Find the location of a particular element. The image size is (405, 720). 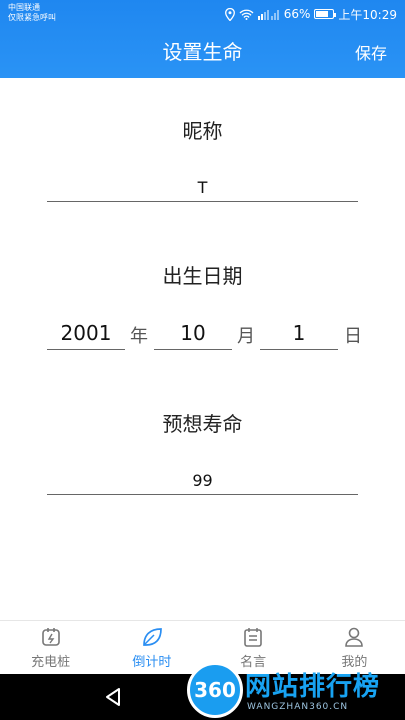

birth-month-input: 10 is located at coordinates (193, 334).